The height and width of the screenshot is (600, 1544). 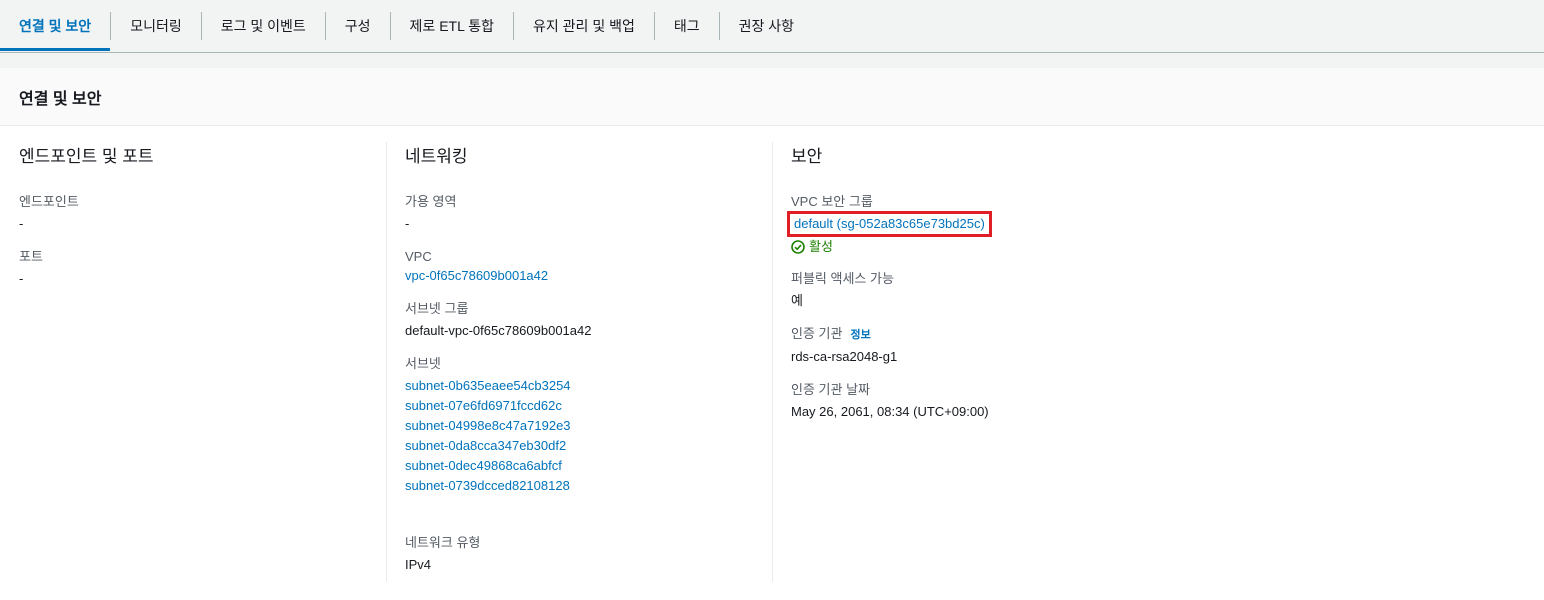 I want to click on security-group-link: default (sg-052a83c65e73bd25c), so click(x=889, y=223).